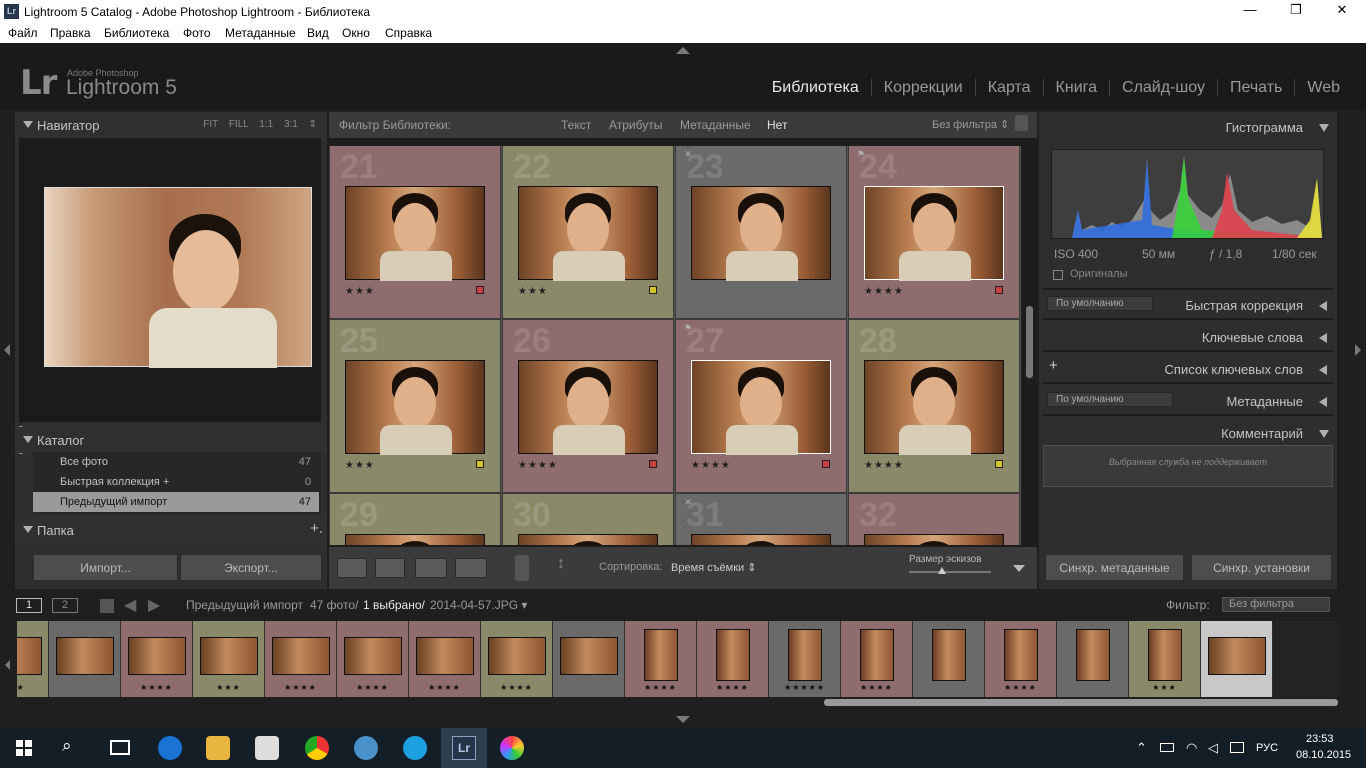  I want to click on menu-photo: Фото, so click(197, 33).